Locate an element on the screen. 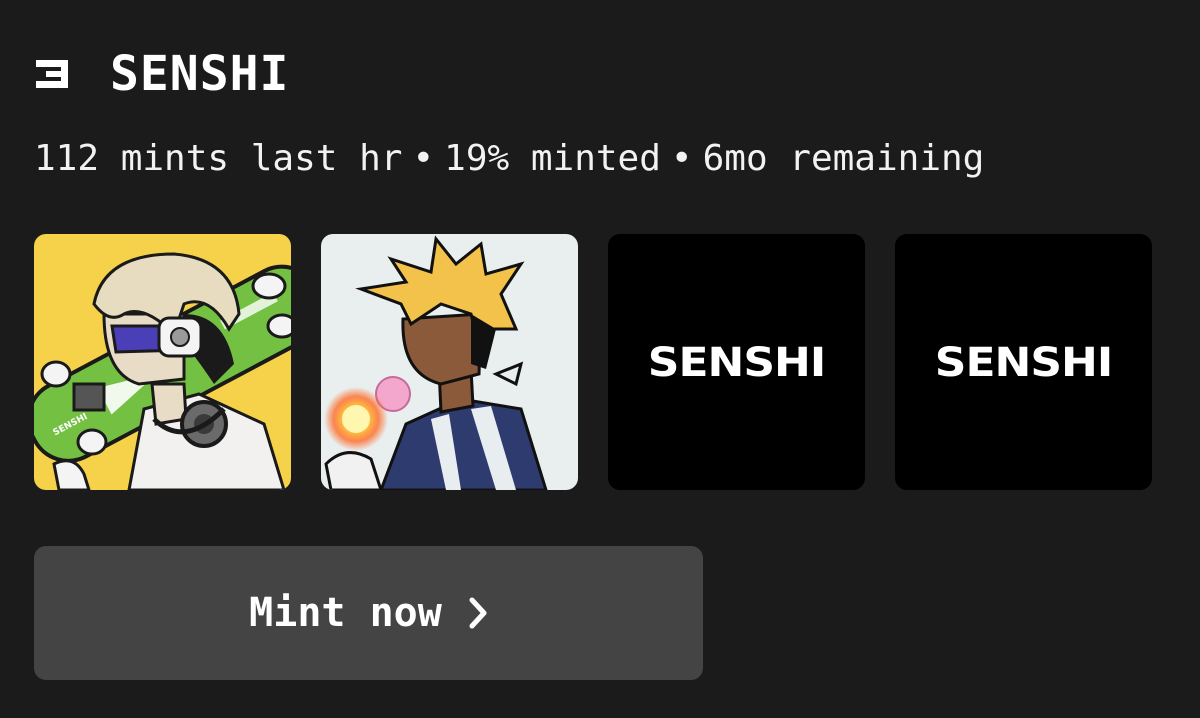 This screenshot has width=1200, height=718. nft-thumbnail is located at coordinates (449, 362).